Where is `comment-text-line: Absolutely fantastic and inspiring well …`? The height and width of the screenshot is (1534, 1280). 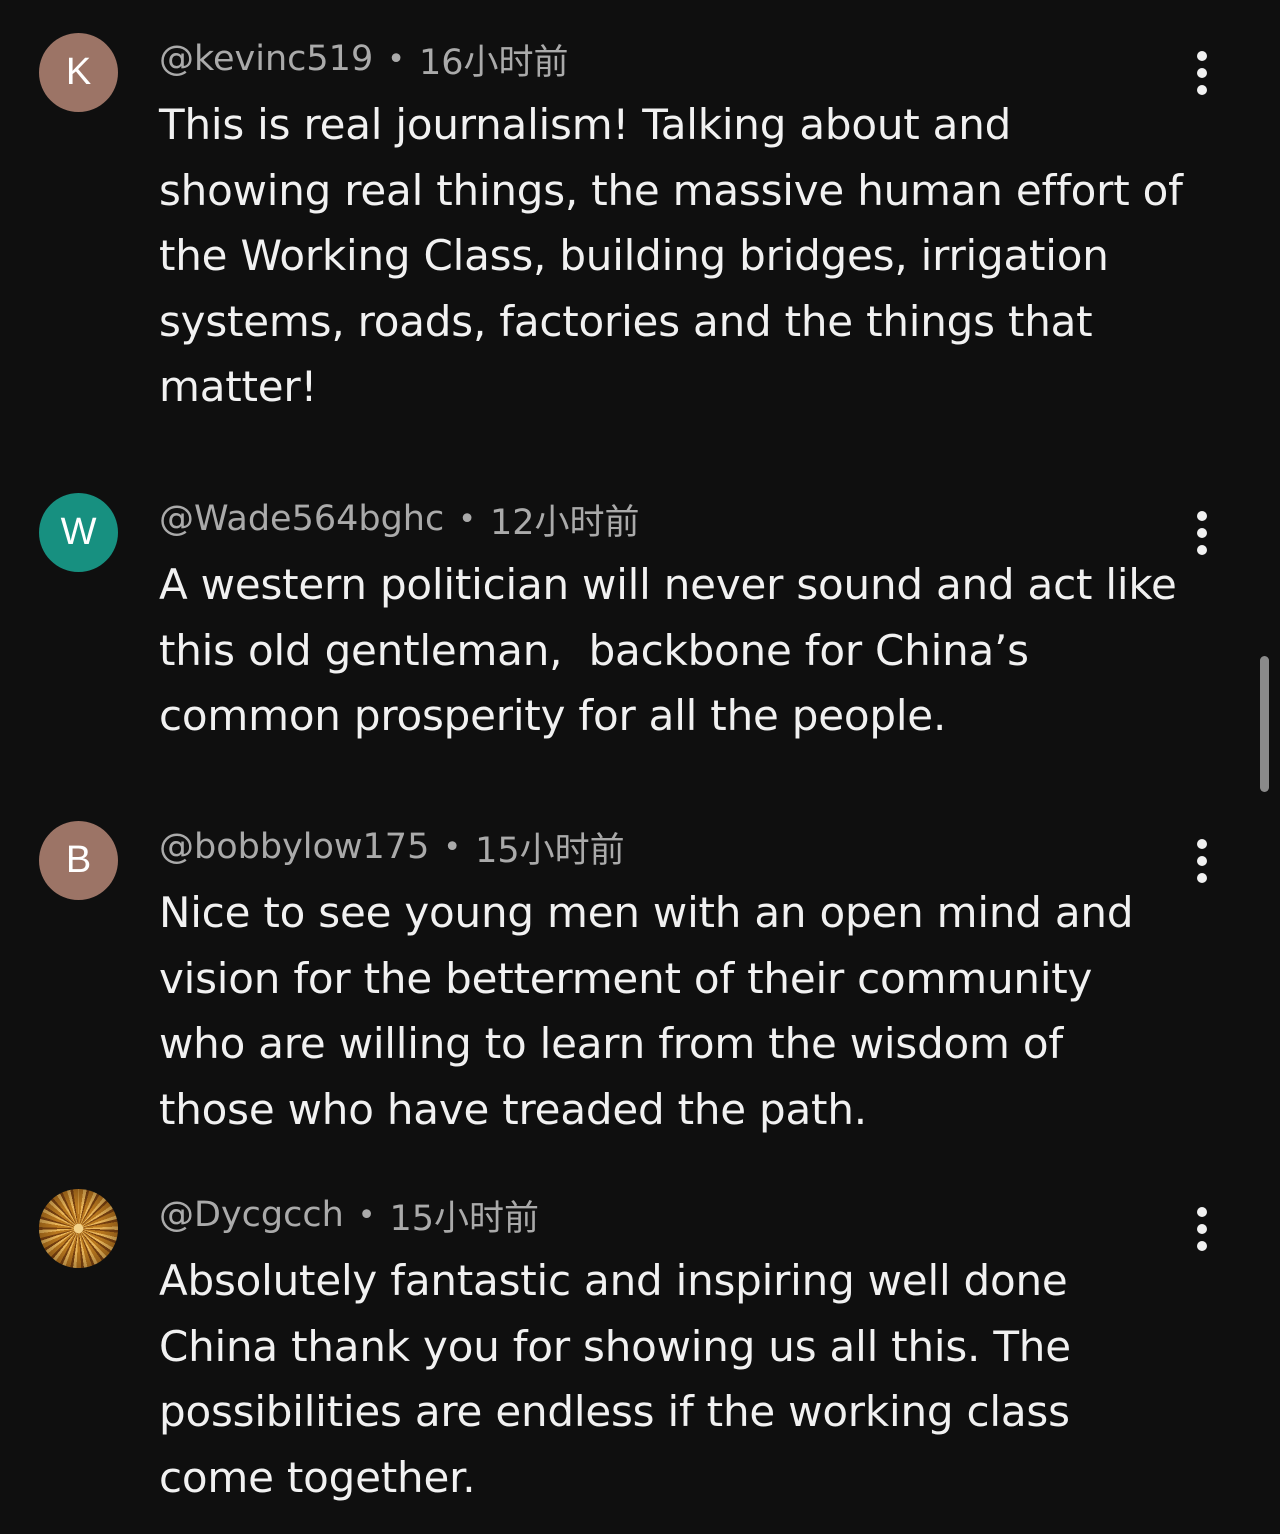
comment-text-line: Absolutely fantastic and inspiring well … is located at coordinates (613, 1280).